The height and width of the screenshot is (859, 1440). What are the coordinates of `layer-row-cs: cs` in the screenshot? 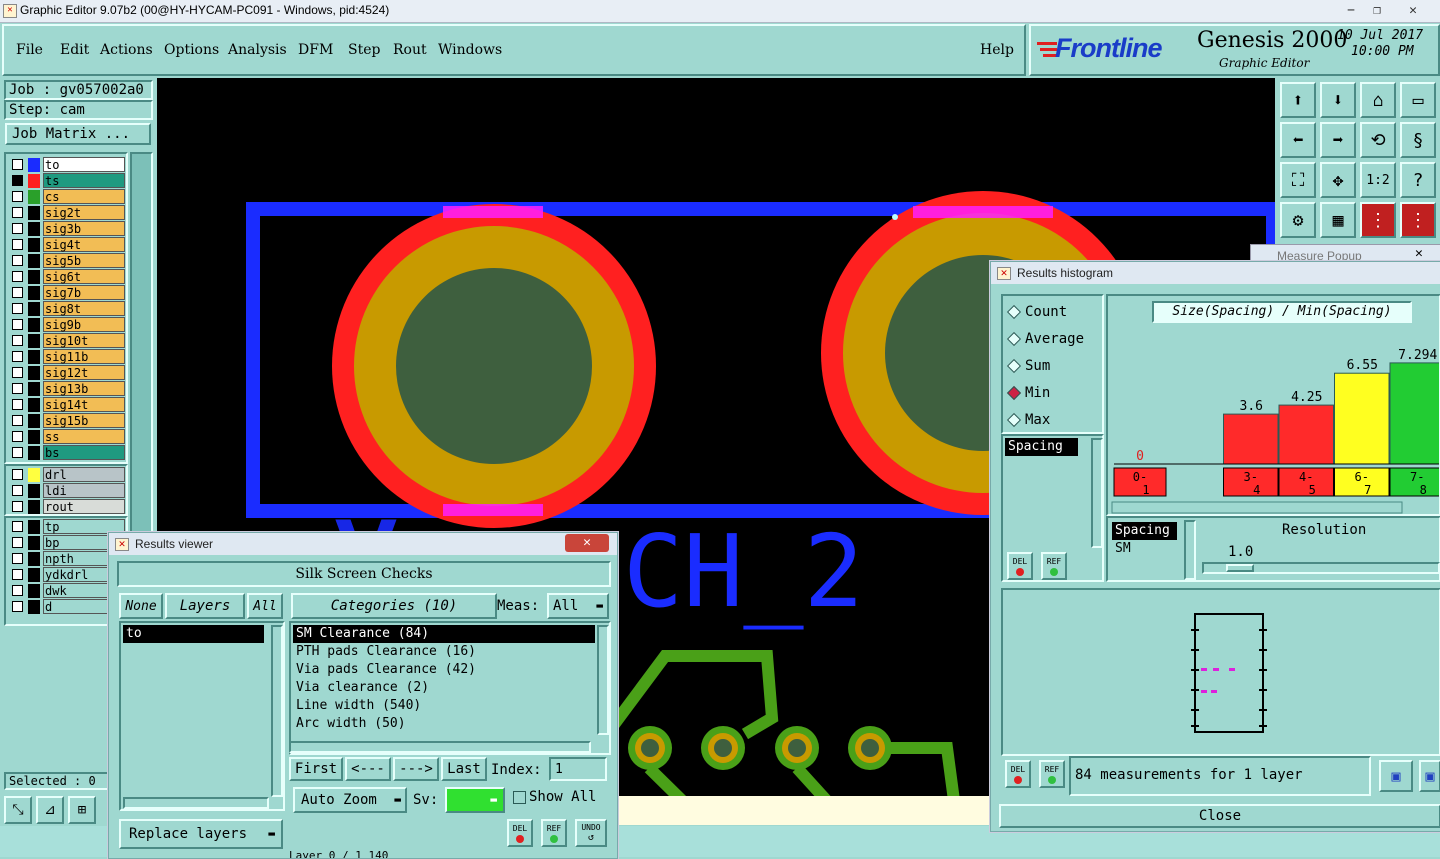 It's located at (66, 197).